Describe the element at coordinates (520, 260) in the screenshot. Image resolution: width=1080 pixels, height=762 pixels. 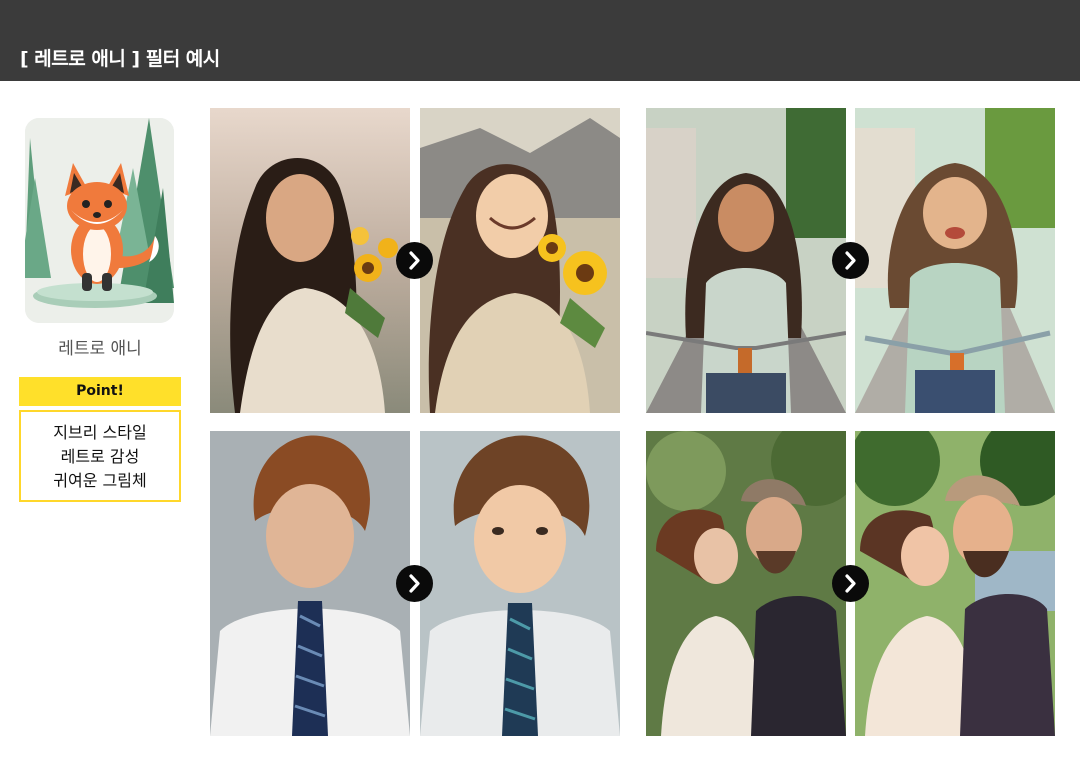
I see `example-1-after-anime` at that location.